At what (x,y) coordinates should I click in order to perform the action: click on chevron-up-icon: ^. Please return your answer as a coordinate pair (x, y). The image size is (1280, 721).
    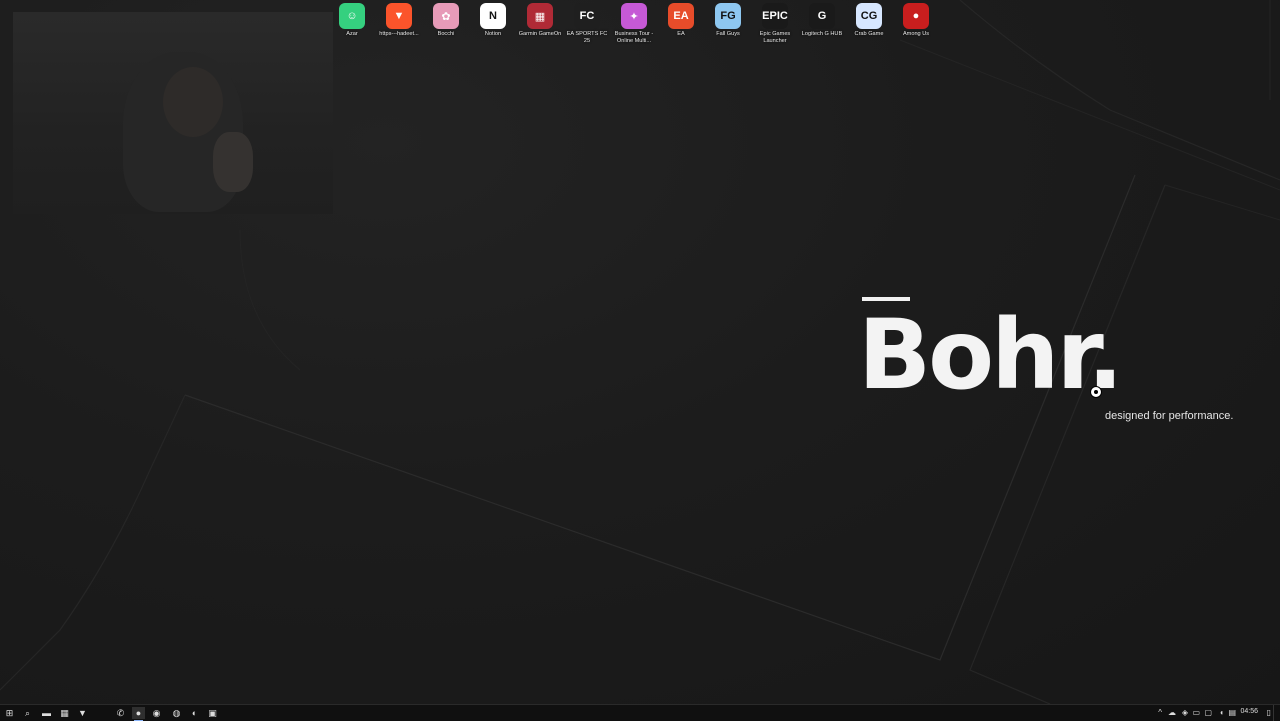
    Looking at the image, I should click on (1160, 712).